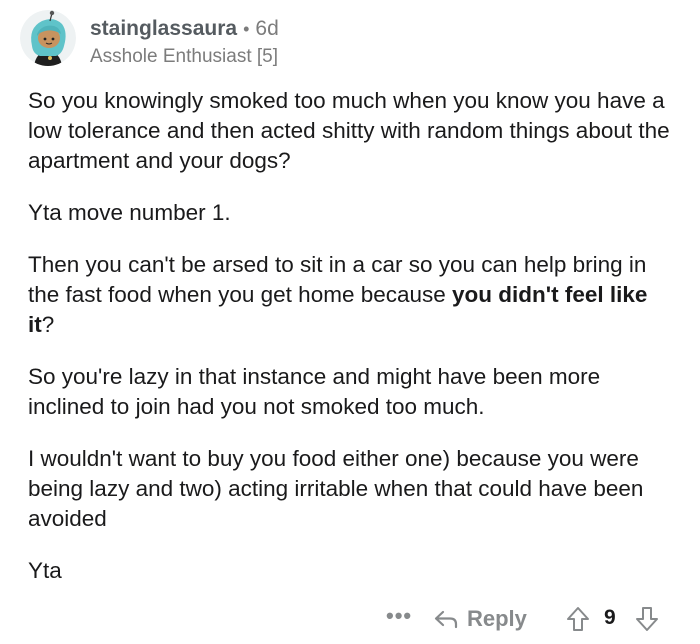  I want to click on downvote-arrow-icon, so click(647, 619).